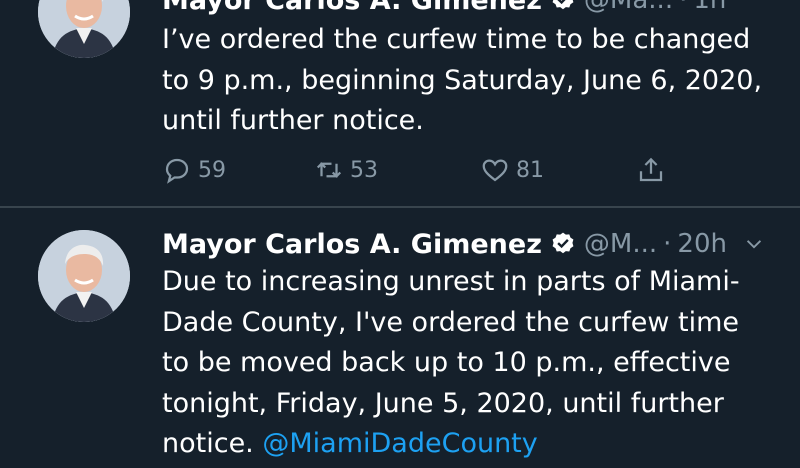 The image size is (800, 468). Describe the element at coordinates (512, 170) in the screenshot. I see `like-button: 81` at that location.